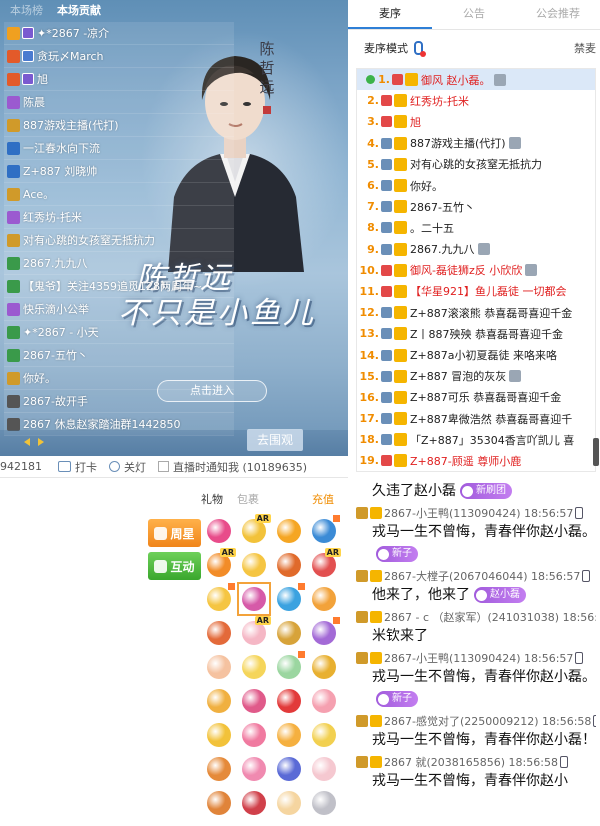 Image resolution: width=600 pixels, height=826 pixels. Describe the element at coordinates (119, 378) in the screenshot. I see `contributor-row: 你好。` at that location.